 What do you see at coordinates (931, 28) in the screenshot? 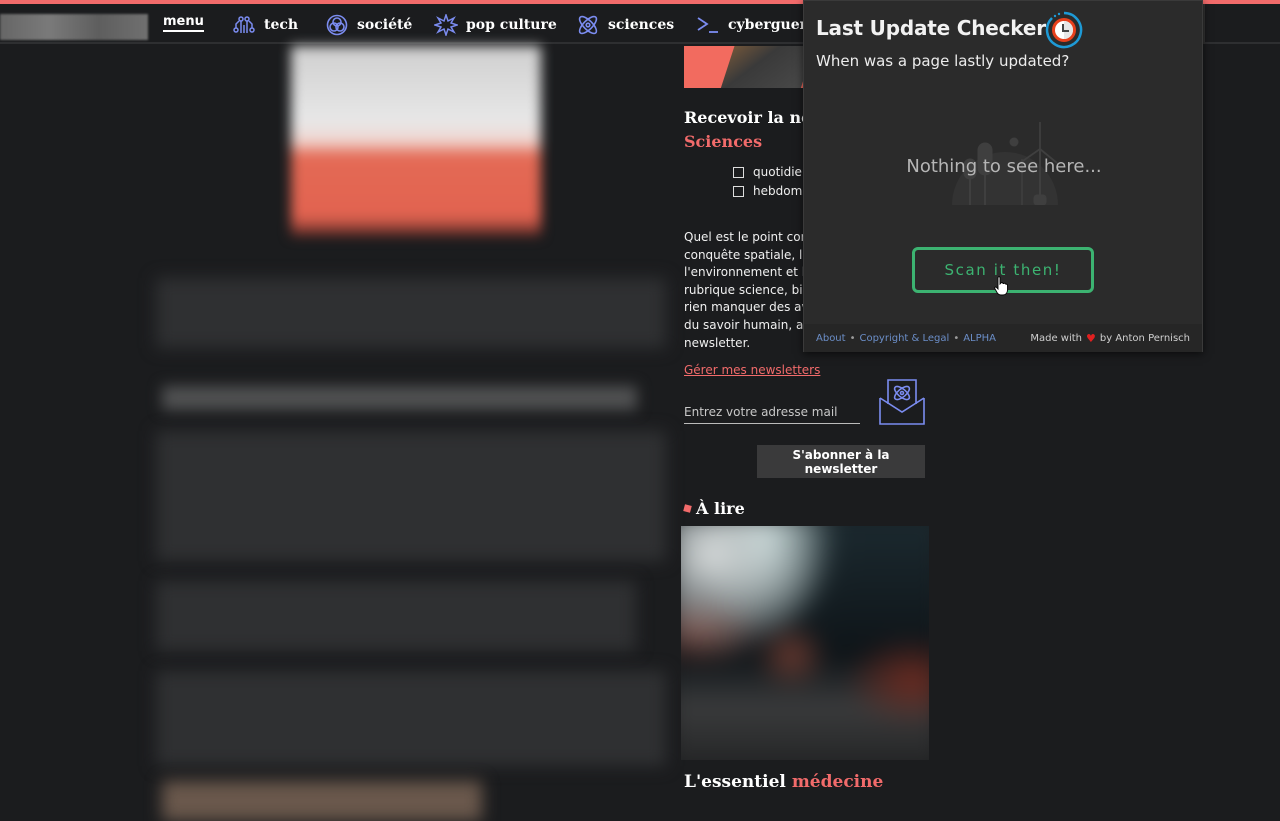
I see `popup-title: Last Update Checker` at bounding box center [931, 28].